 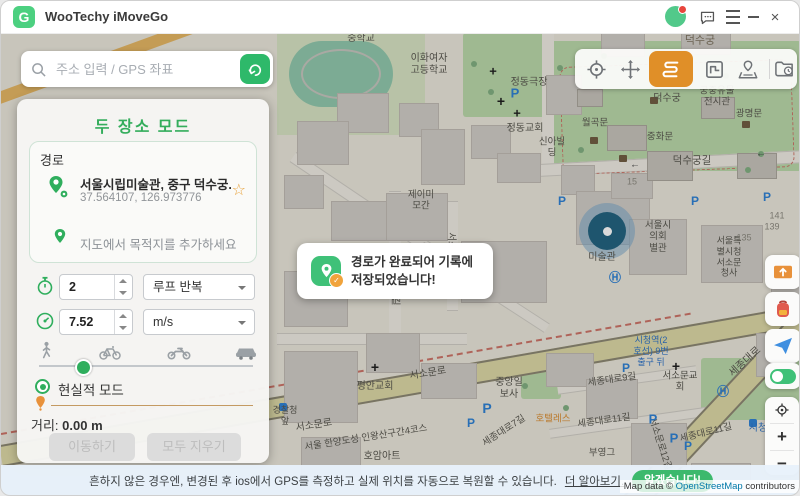 I want to click on favorite-star-icon: ☆, so click(x=239, y=190).